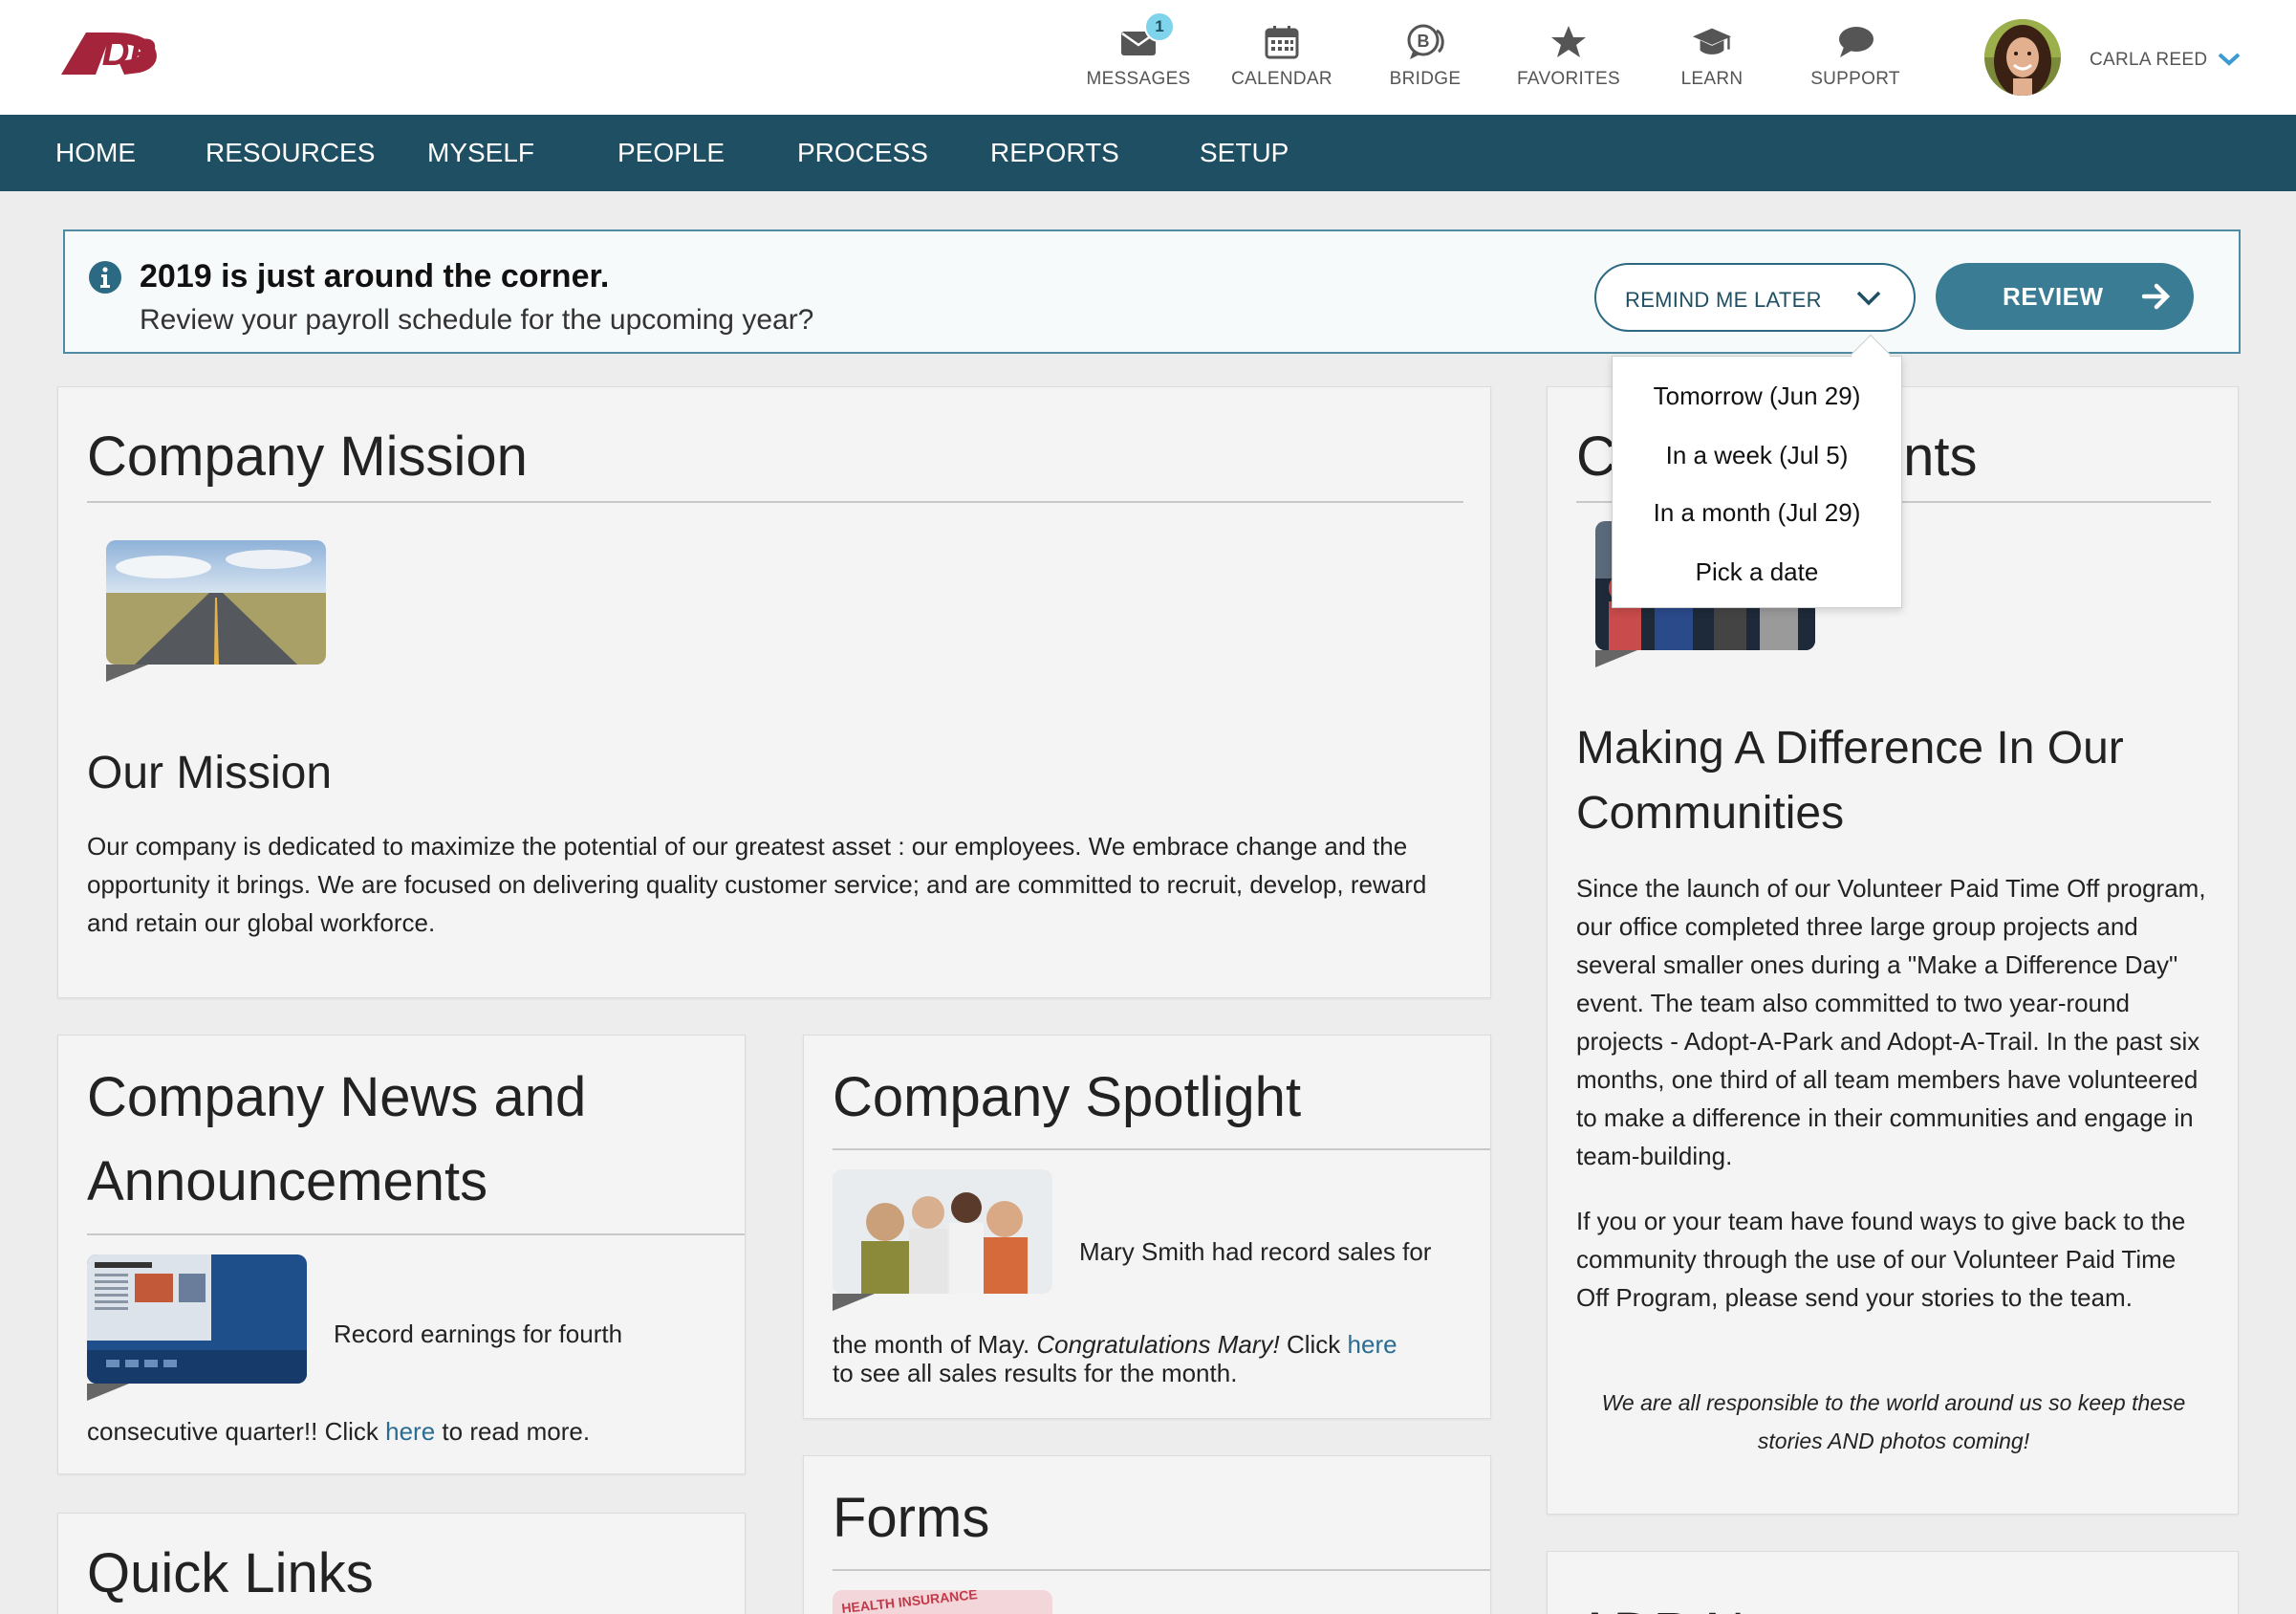 The width and height of the screenshot is (2296, 1614). I want to click on support-nav: SUPPORT, so click(1855, 57).